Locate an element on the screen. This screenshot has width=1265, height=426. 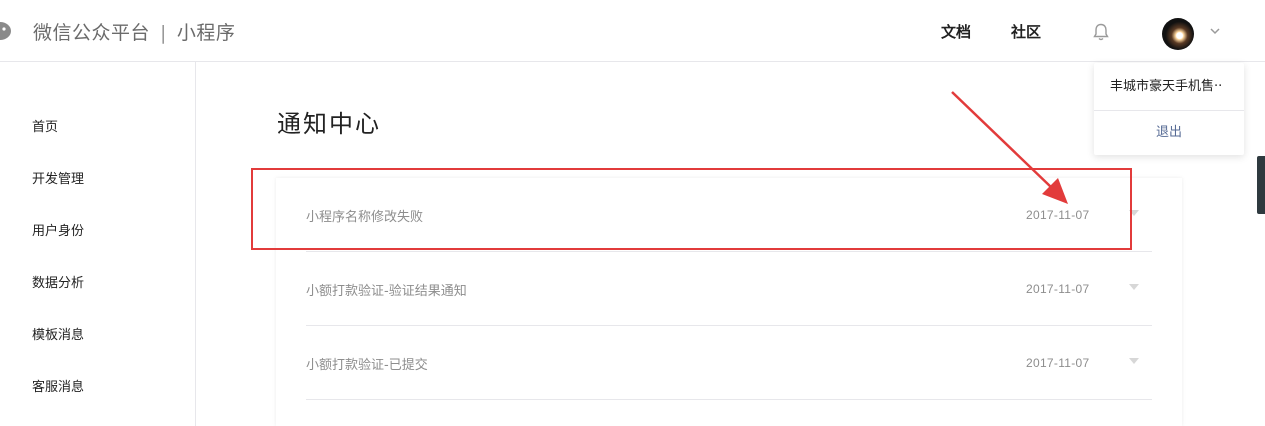
account-dropdown: 丰城市豪天手机售·· 退出 is located at coordinates (1169, 109).